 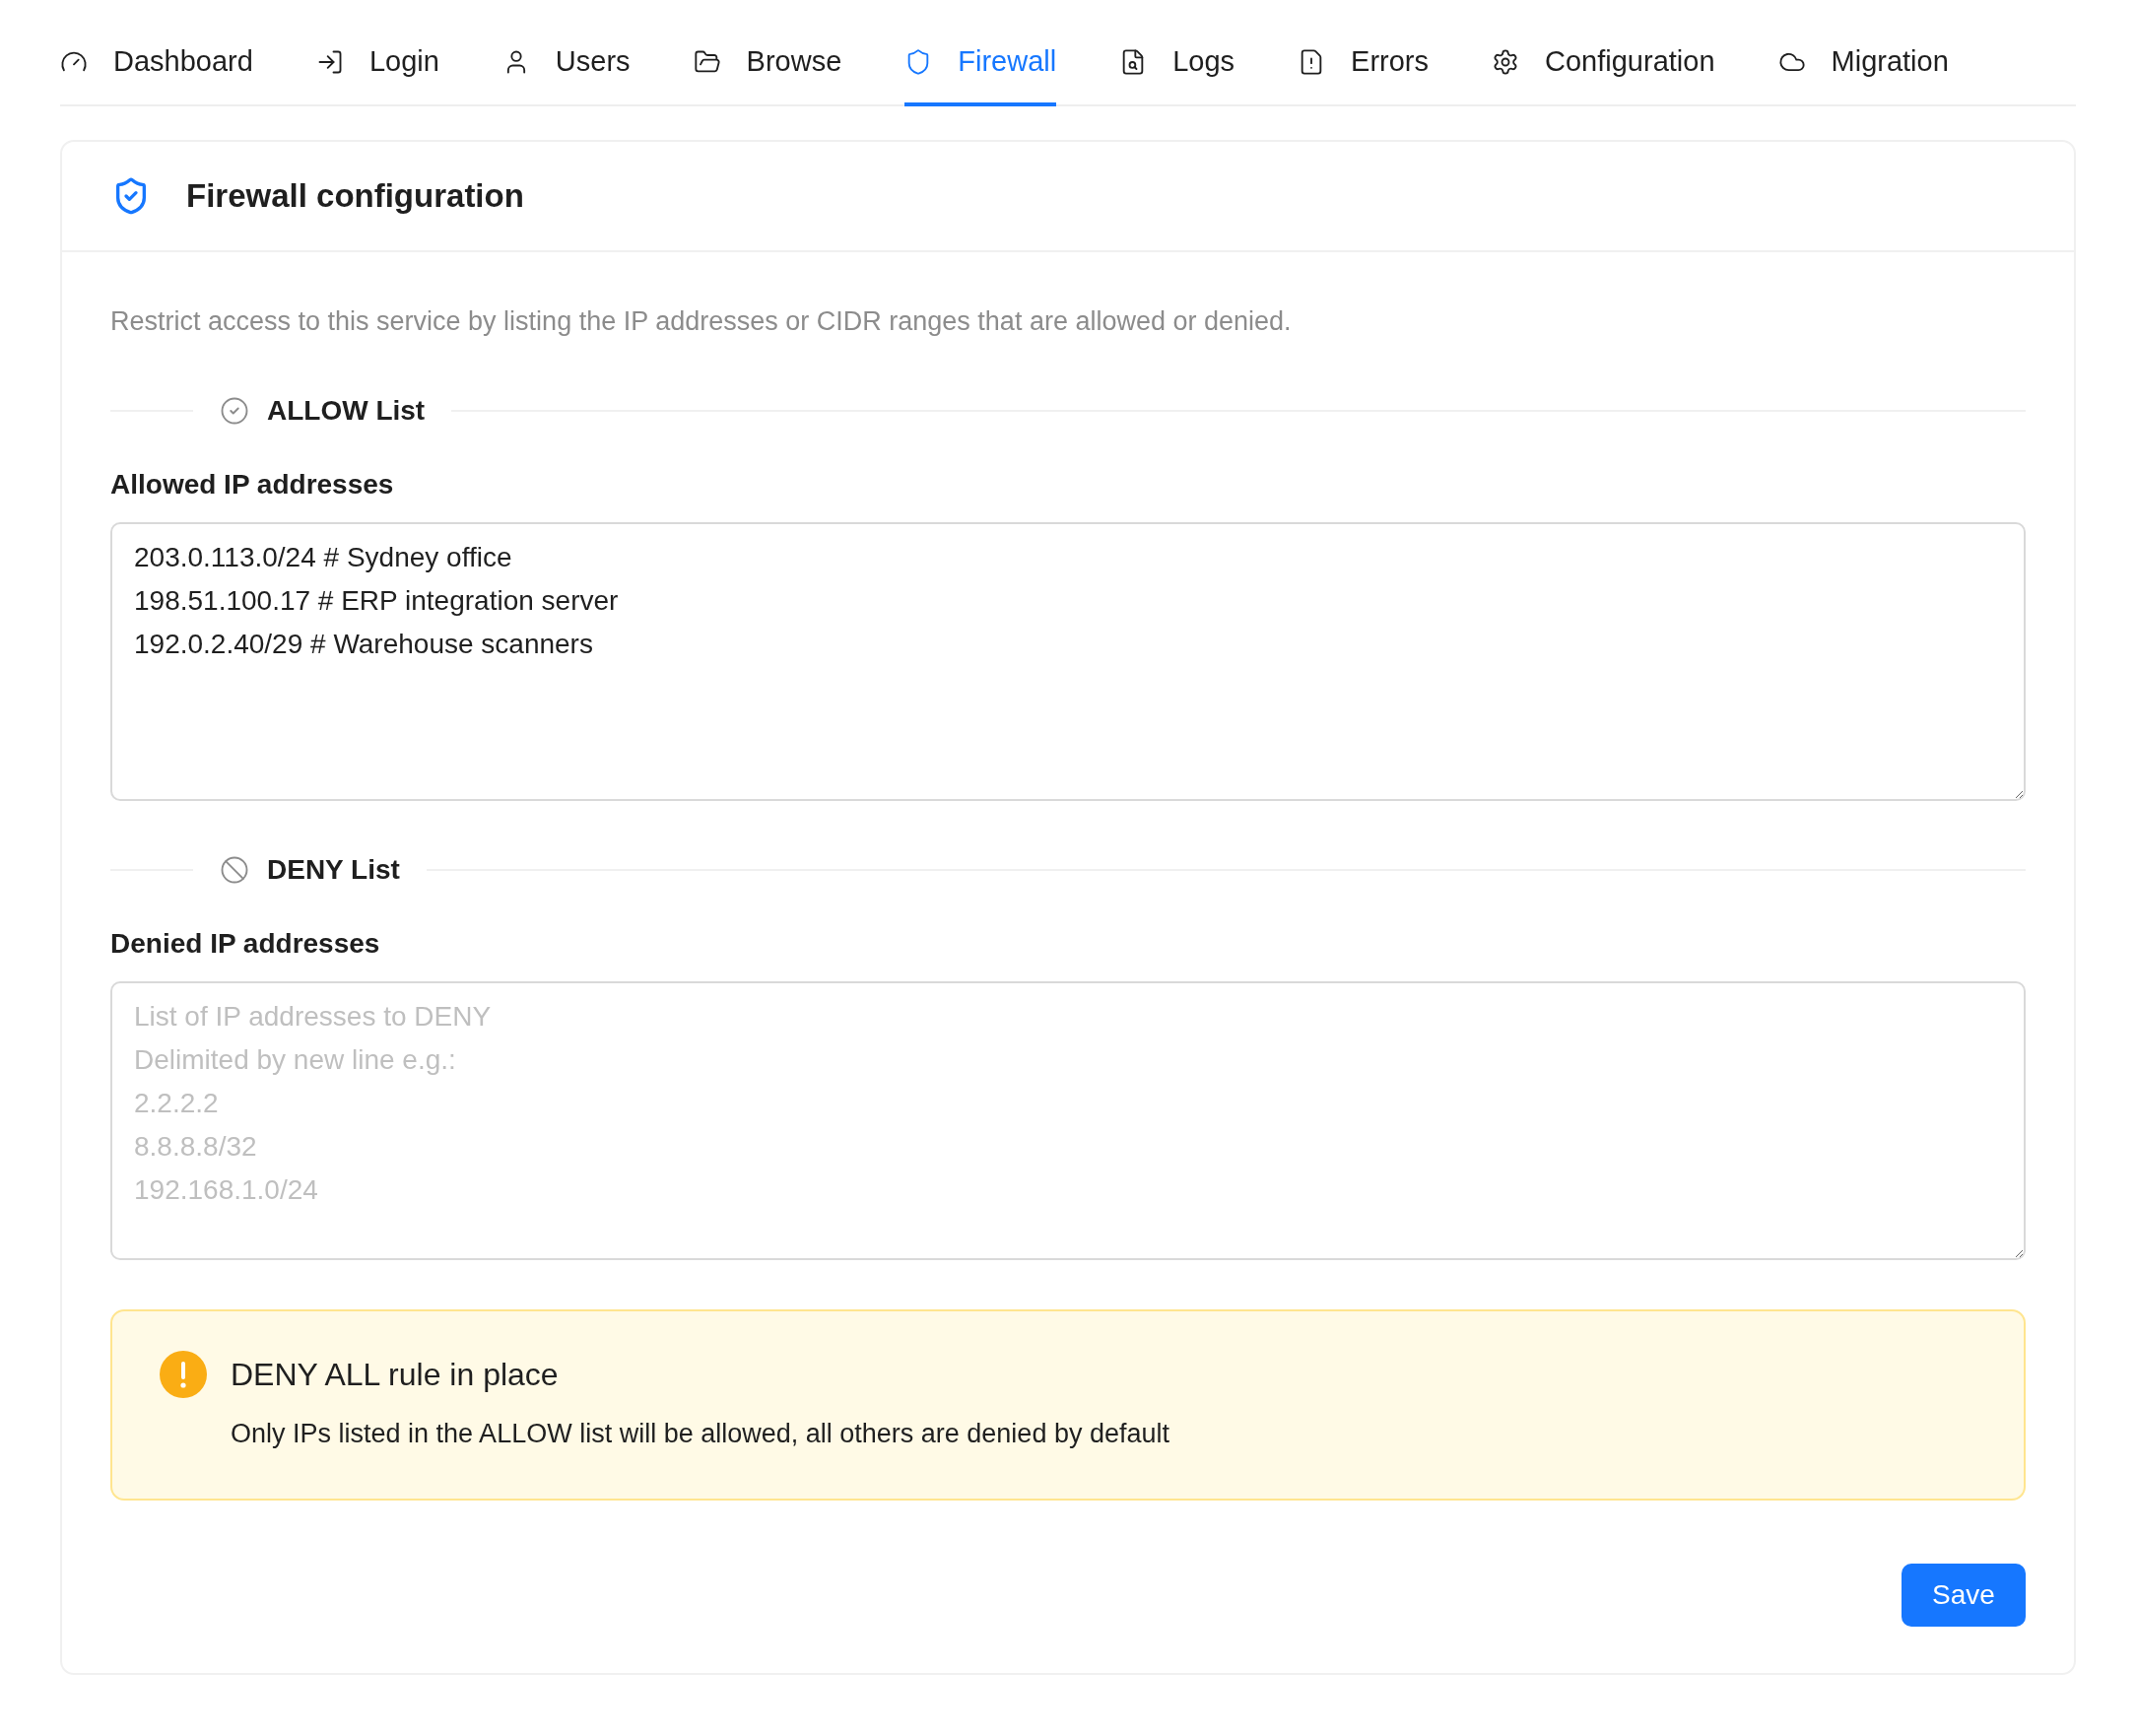 I want to click on nav-tab: Errors, so click(x=1364, y=53).